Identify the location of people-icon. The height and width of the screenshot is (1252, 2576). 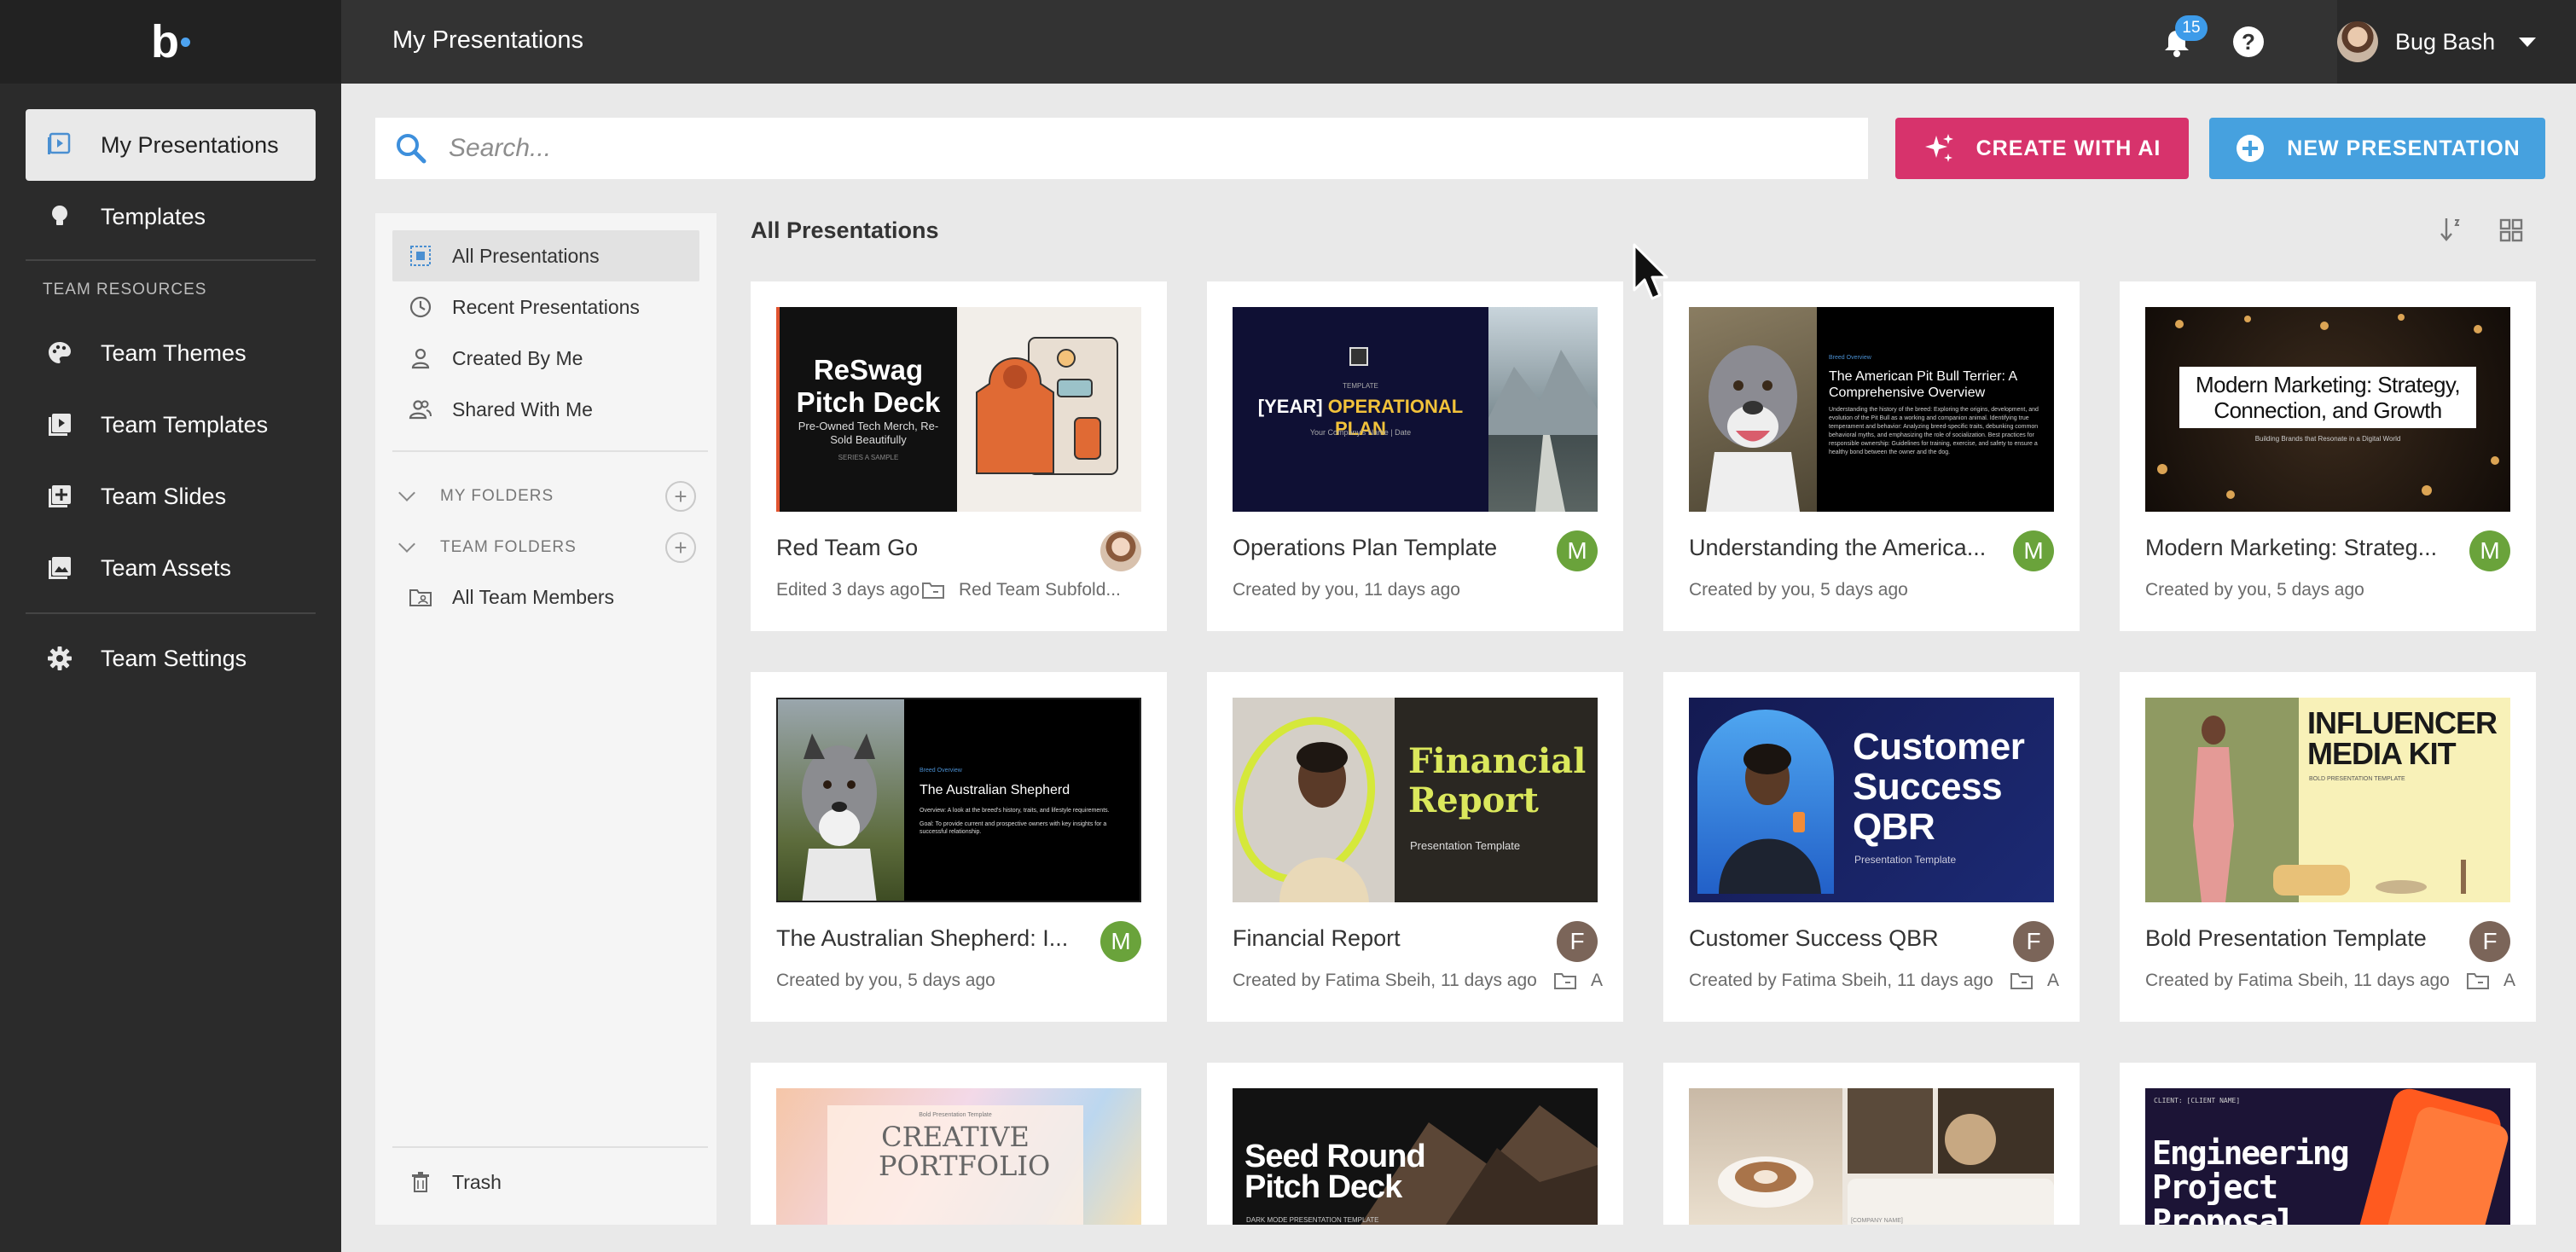
(420, 410).